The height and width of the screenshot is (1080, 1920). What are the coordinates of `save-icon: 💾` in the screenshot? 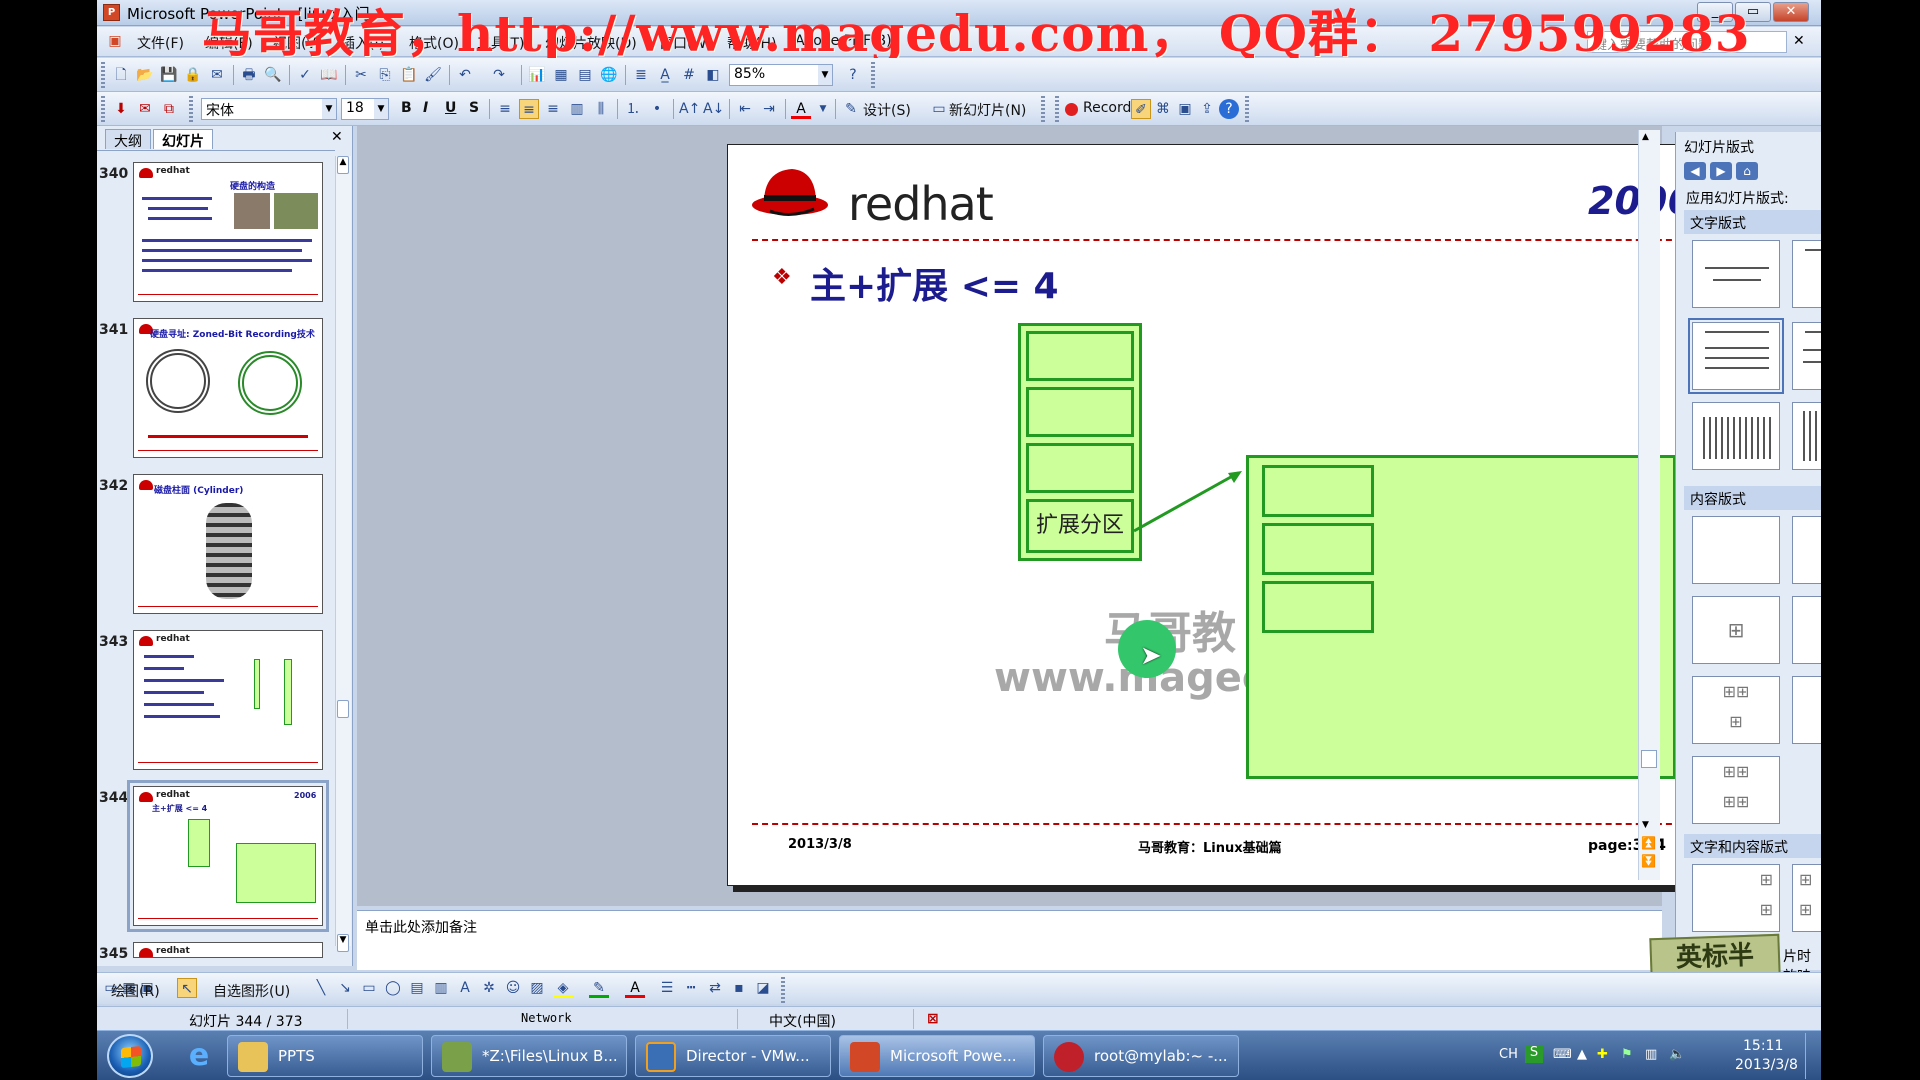 It's located at (169, 75).